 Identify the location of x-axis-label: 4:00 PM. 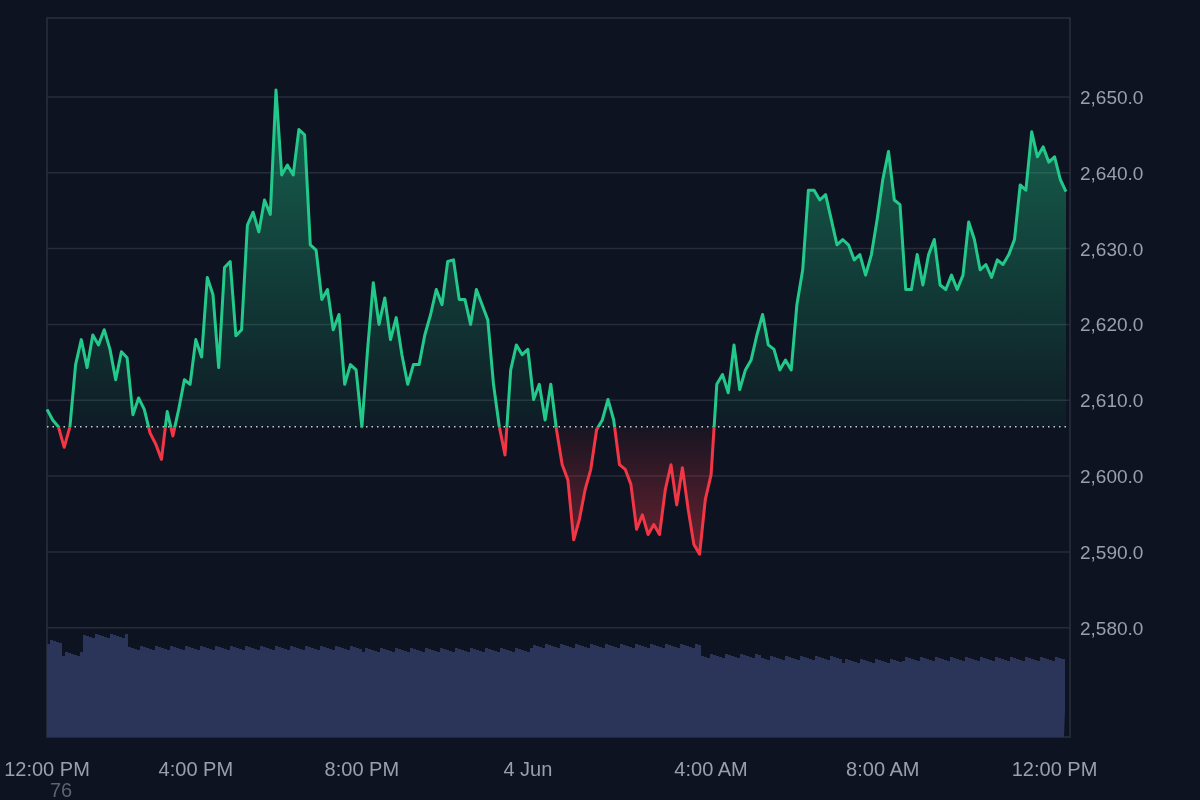
(196, 769).